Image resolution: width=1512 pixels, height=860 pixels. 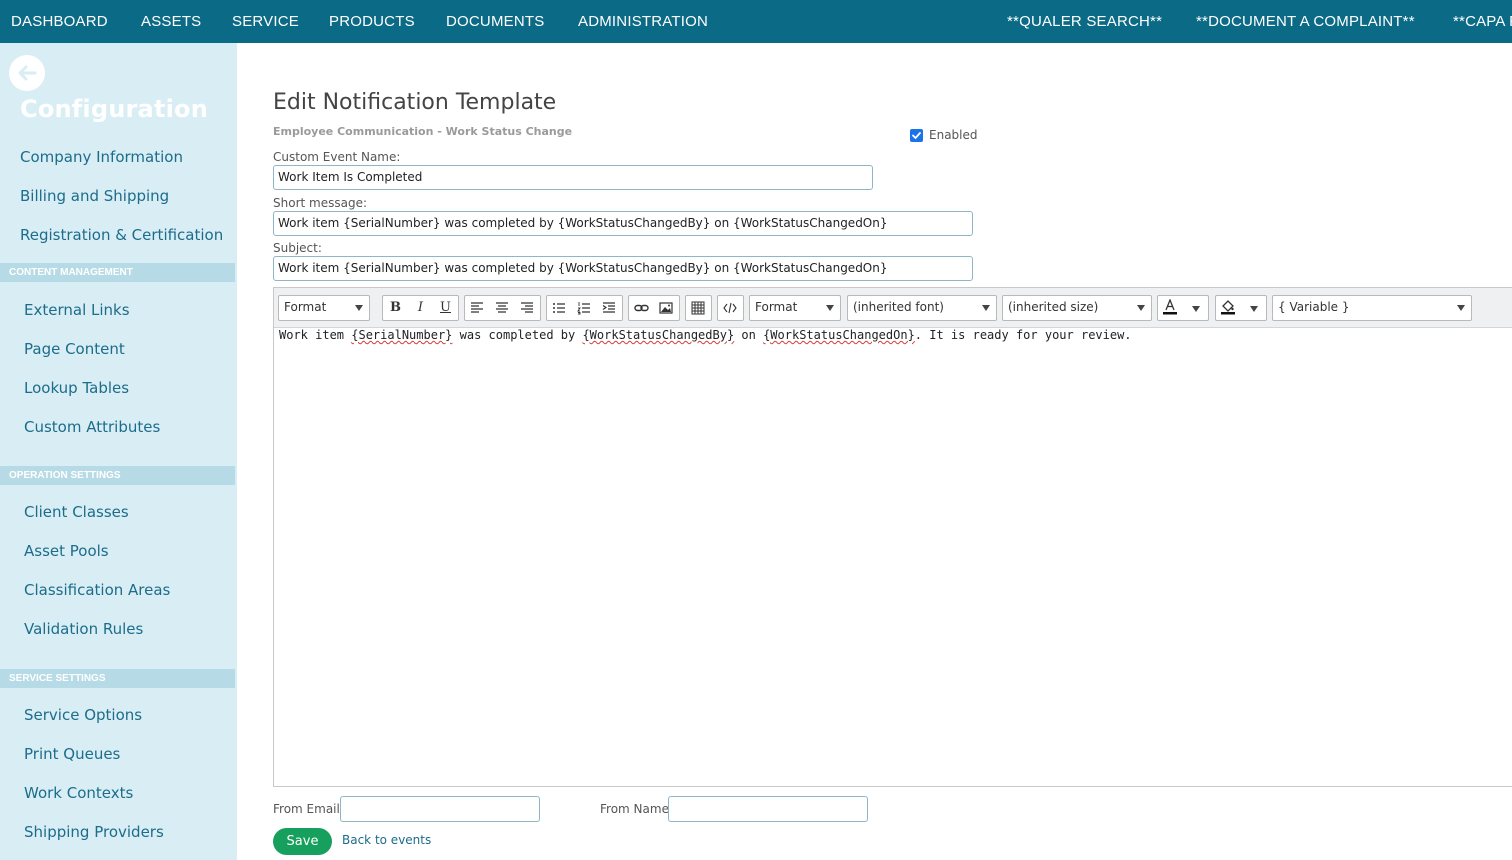 What do you see at coordinates (305, 307) in the screenshot?
I see `format-select-value: Format` at bounding box center [305, 307].